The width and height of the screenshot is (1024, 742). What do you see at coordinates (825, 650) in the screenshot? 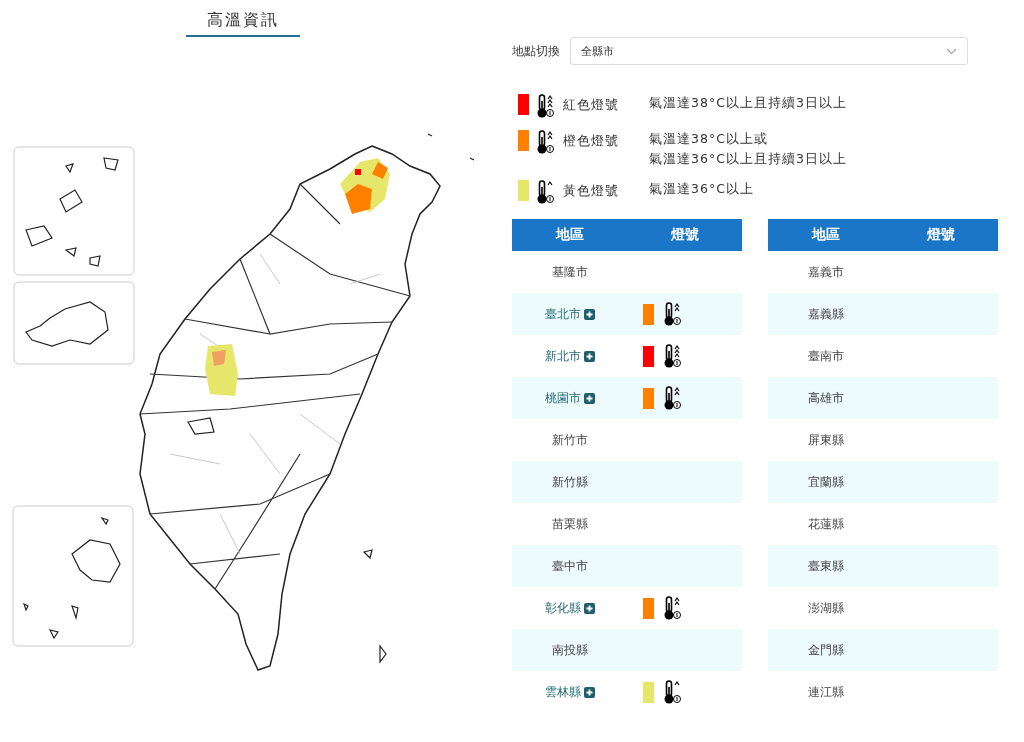
I see `region-name: 金門縣` at bounding box center [825, 650].